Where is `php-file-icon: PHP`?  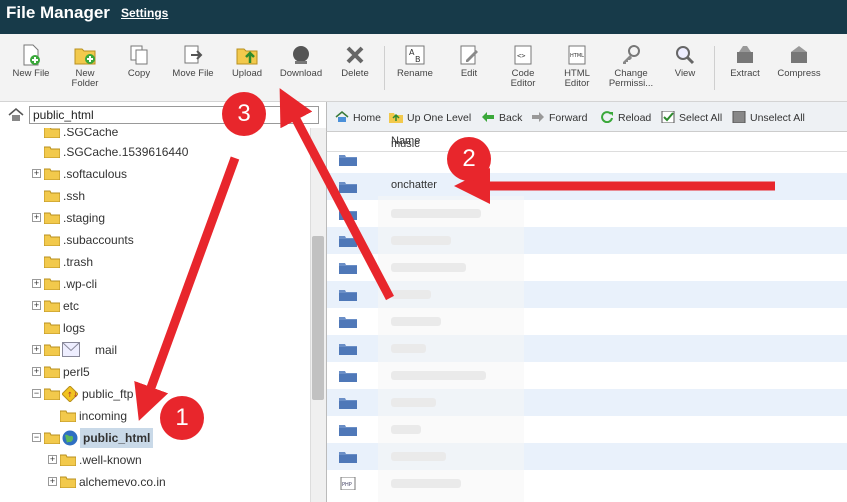 php-file-icon: PHP is located at coordinates (348, 483).